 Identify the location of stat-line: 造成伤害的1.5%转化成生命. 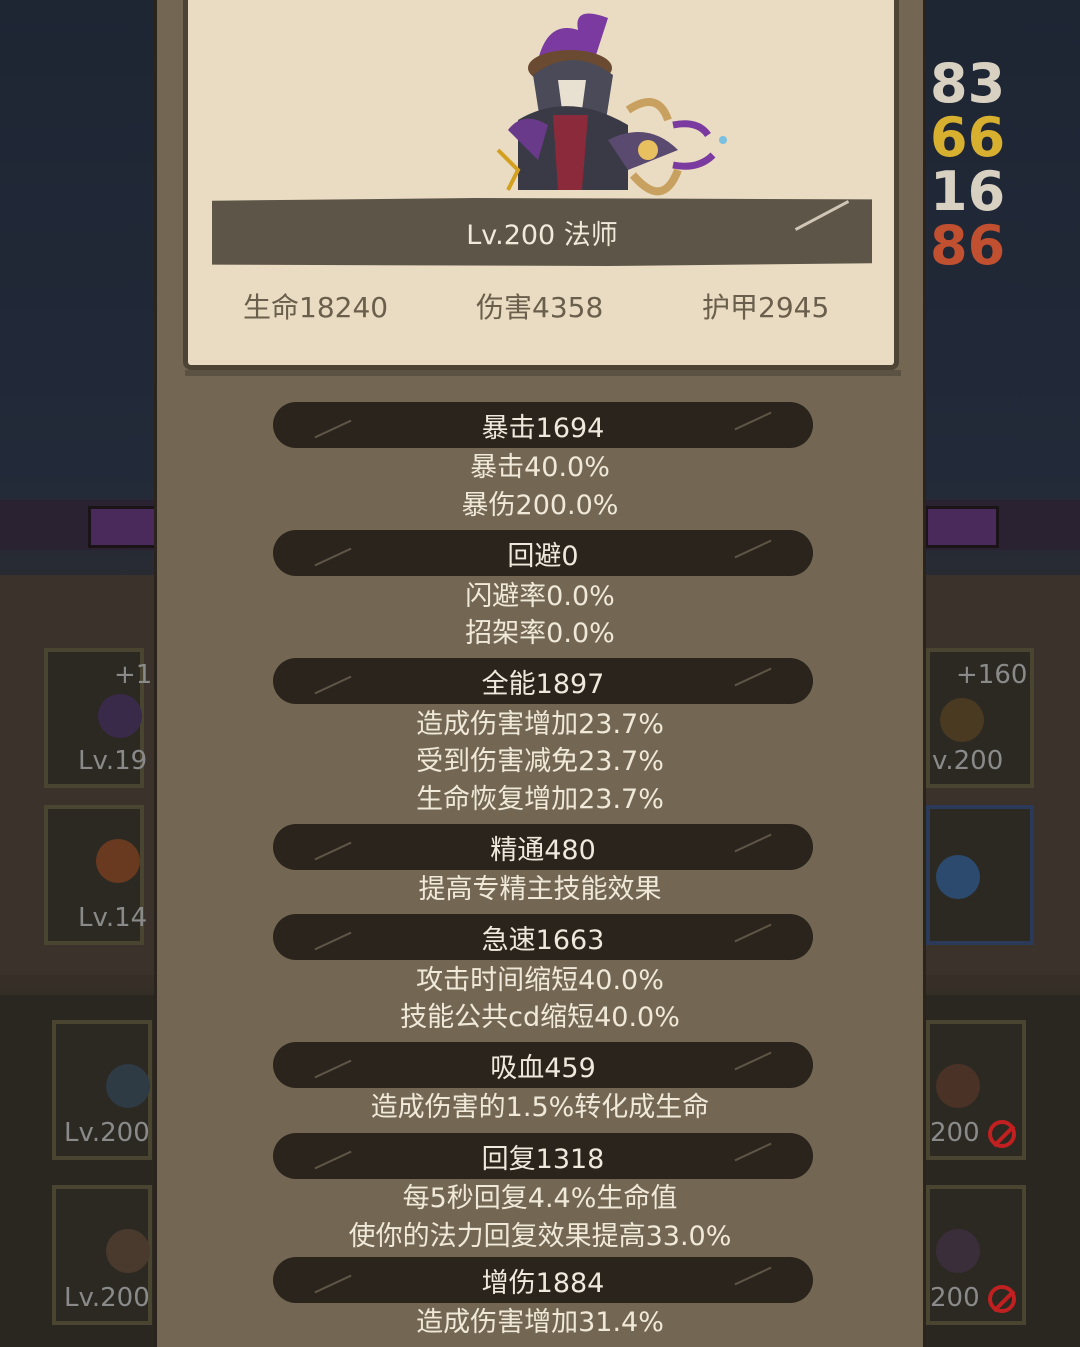
(540, 1107).